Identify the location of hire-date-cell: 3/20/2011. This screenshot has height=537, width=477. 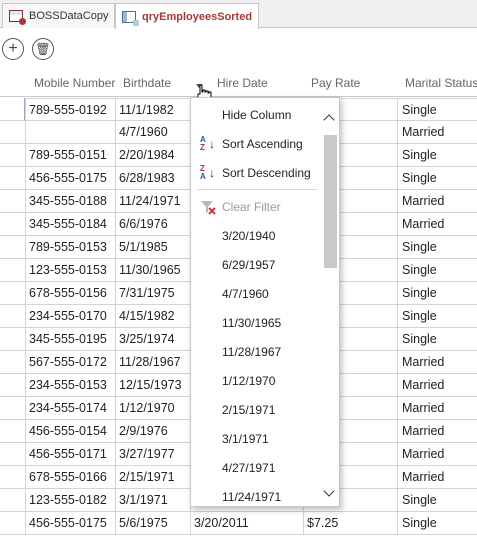
(246, 523).